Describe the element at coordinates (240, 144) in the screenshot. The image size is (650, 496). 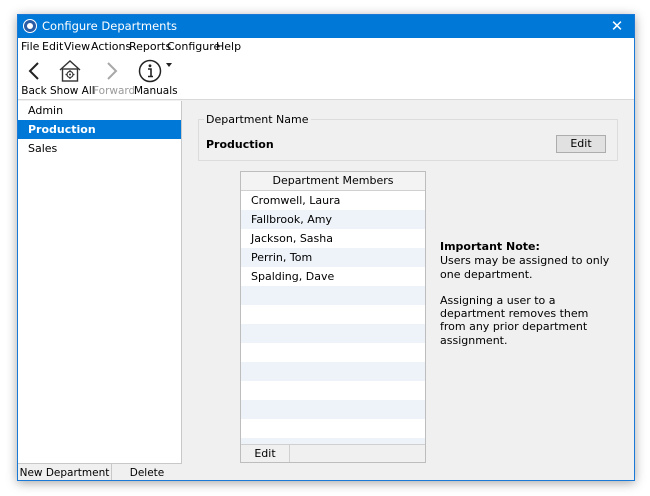
I see `department-name-value: Production` at that location.